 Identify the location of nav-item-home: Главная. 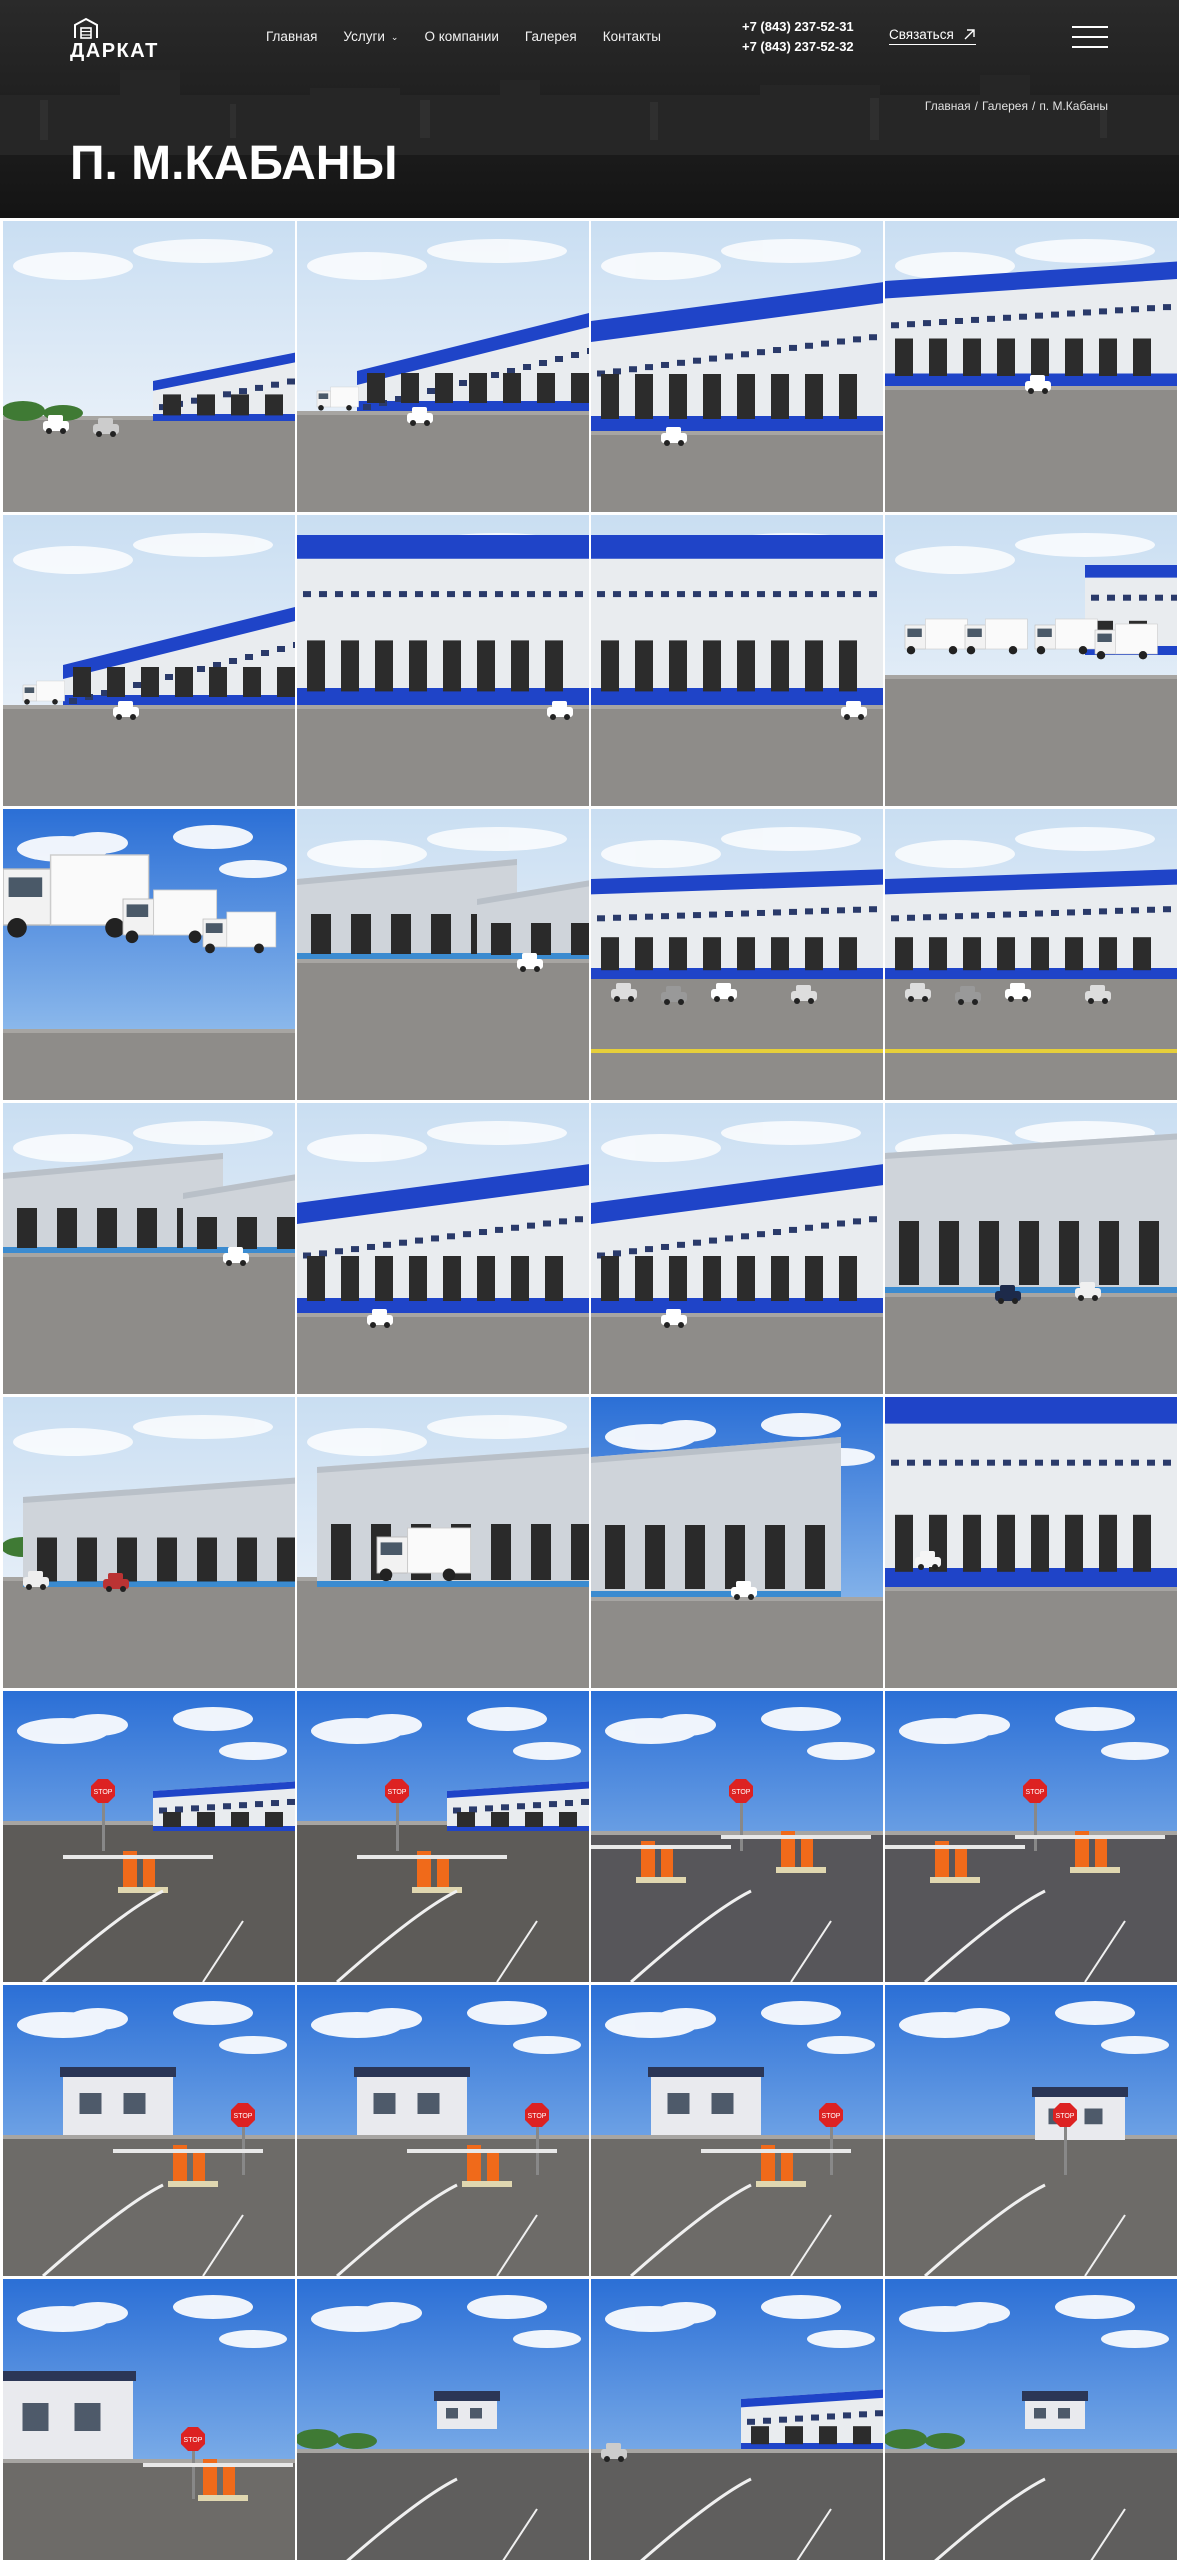
(291, 36).